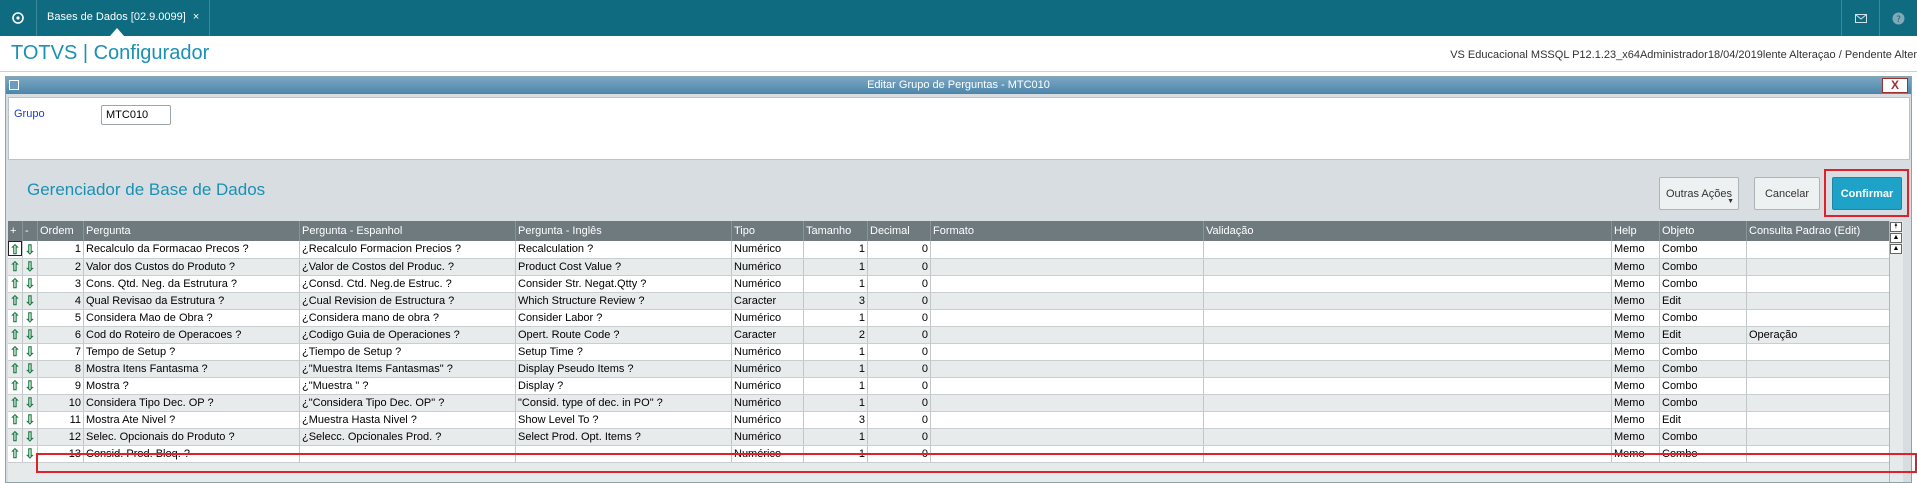 The width and height of the screenshot is (1917, 483). I want to click on cell-pergunta-en: Recalculation ?, so click(623, 250).